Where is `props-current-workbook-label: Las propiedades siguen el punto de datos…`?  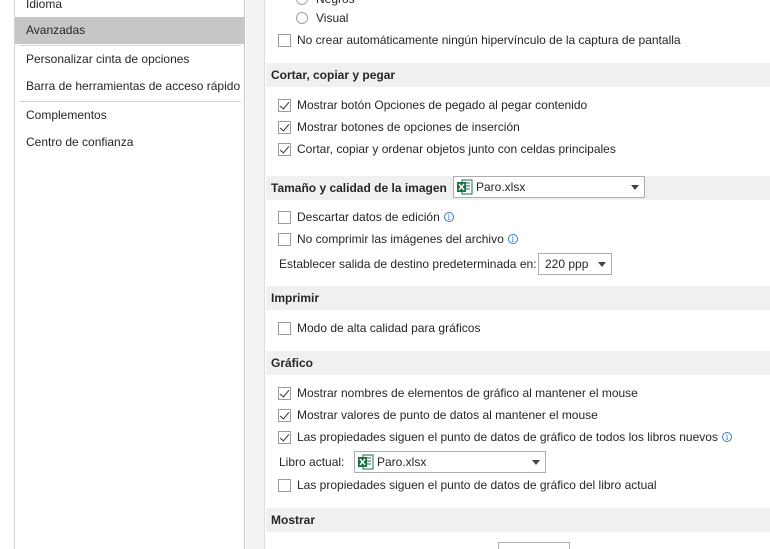 props-current-workbook-label: Las propiedades siguen el punto de datos… is located at coordinates (477, 485).